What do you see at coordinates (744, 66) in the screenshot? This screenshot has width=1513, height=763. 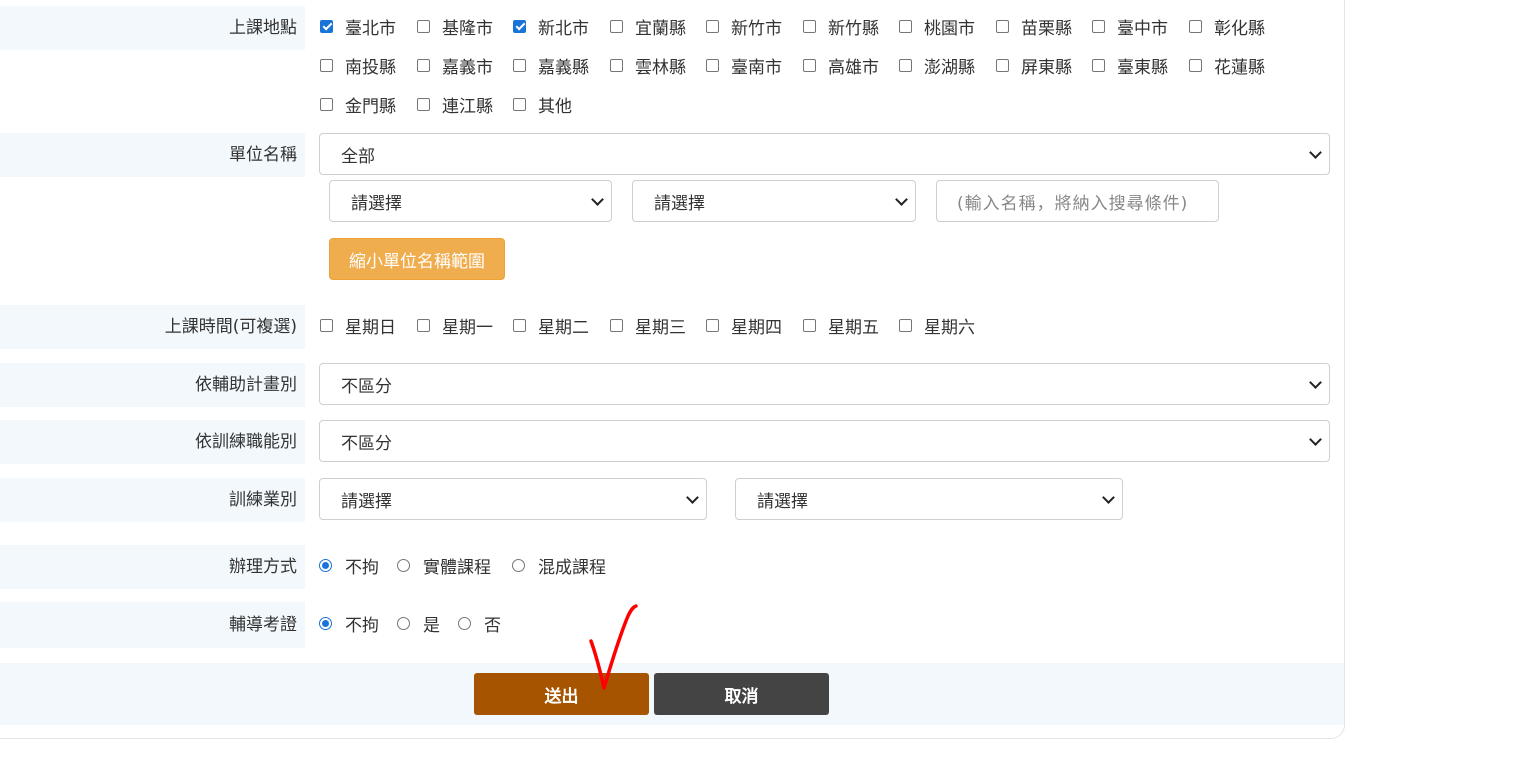 I see `location-option: 臺南市` at bounding box center [744, 66].